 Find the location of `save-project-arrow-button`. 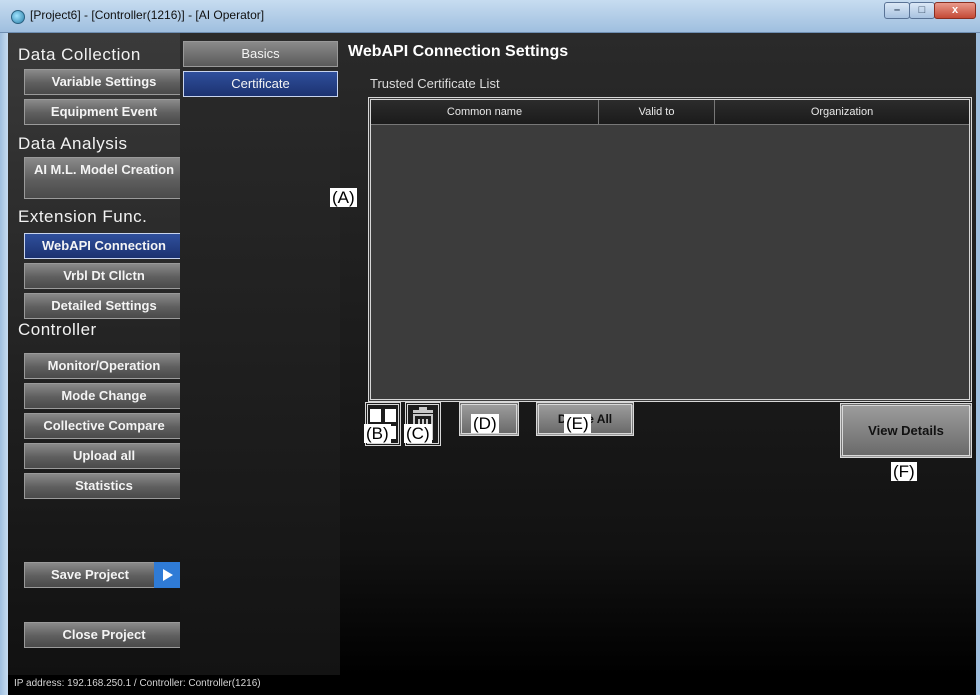

save-project-arrow-button is located at coordinates (167, 575).